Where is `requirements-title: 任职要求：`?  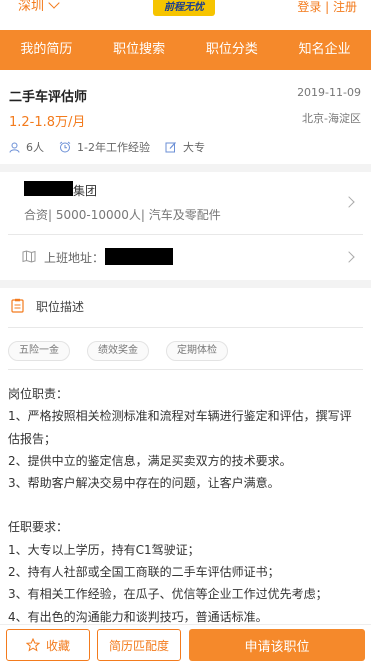 requirements-title: 任职要求： is located at coordinates (38, 527).